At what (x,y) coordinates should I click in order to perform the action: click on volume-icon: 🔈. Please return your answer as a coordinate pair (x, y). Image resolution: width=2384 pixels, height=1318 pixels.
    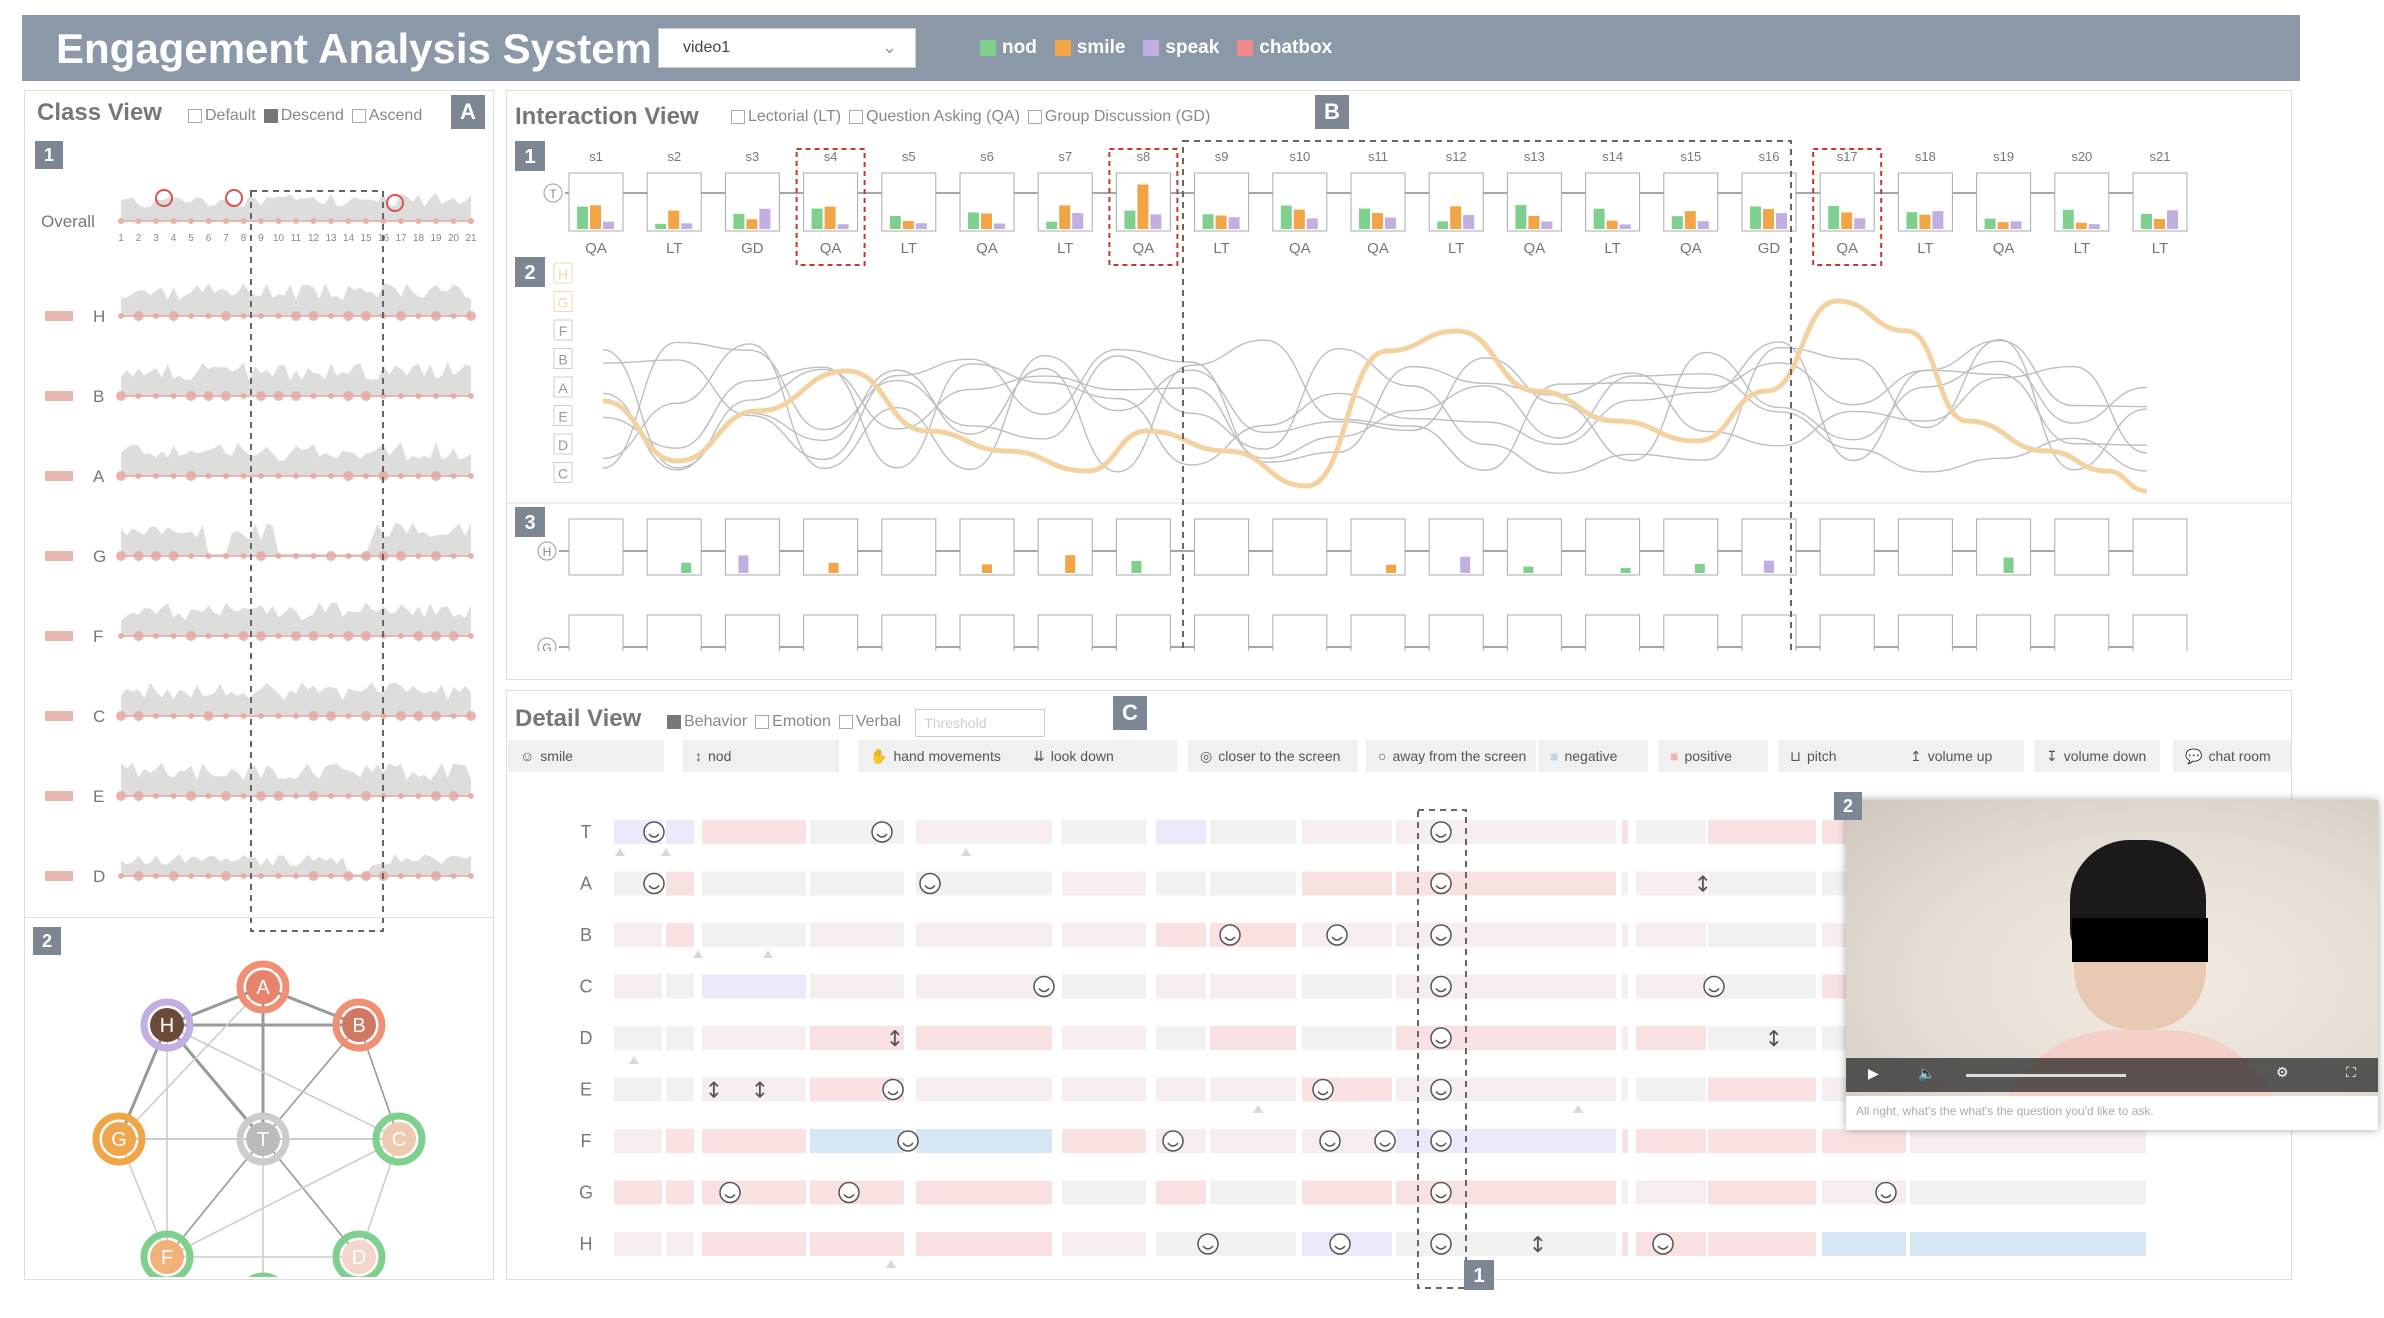
    Looking at the image, I should click on (1926, 1073).